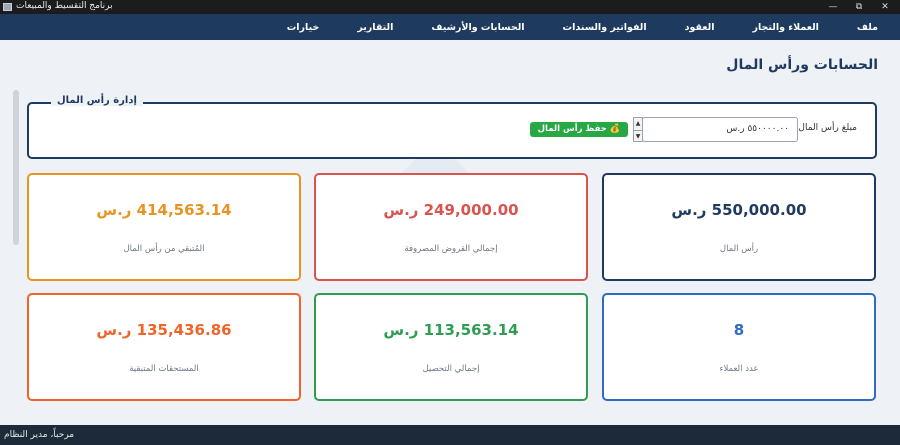 Image resolution: width=900 pixels, height=445 pixels. I want to click on spin-down-icon: ▼, so click(638, 135).